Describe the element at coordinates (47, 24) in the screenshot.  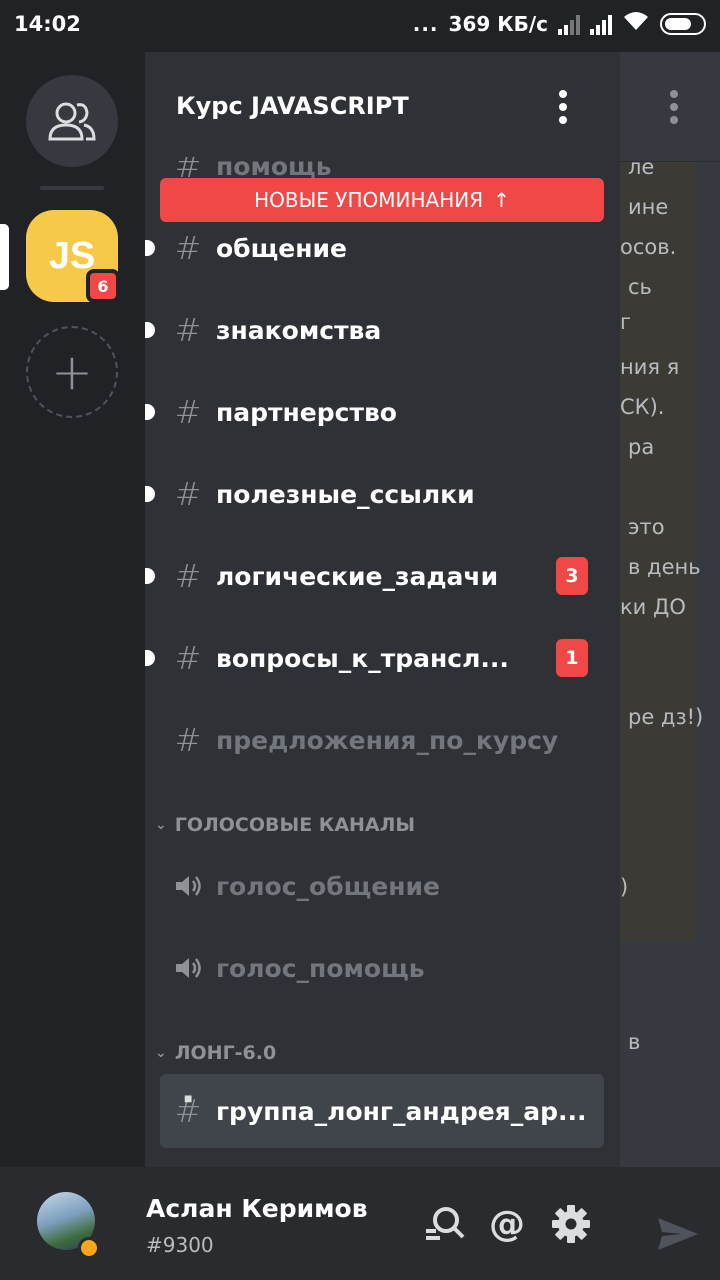
I see `status-time: 14:02` at that location.